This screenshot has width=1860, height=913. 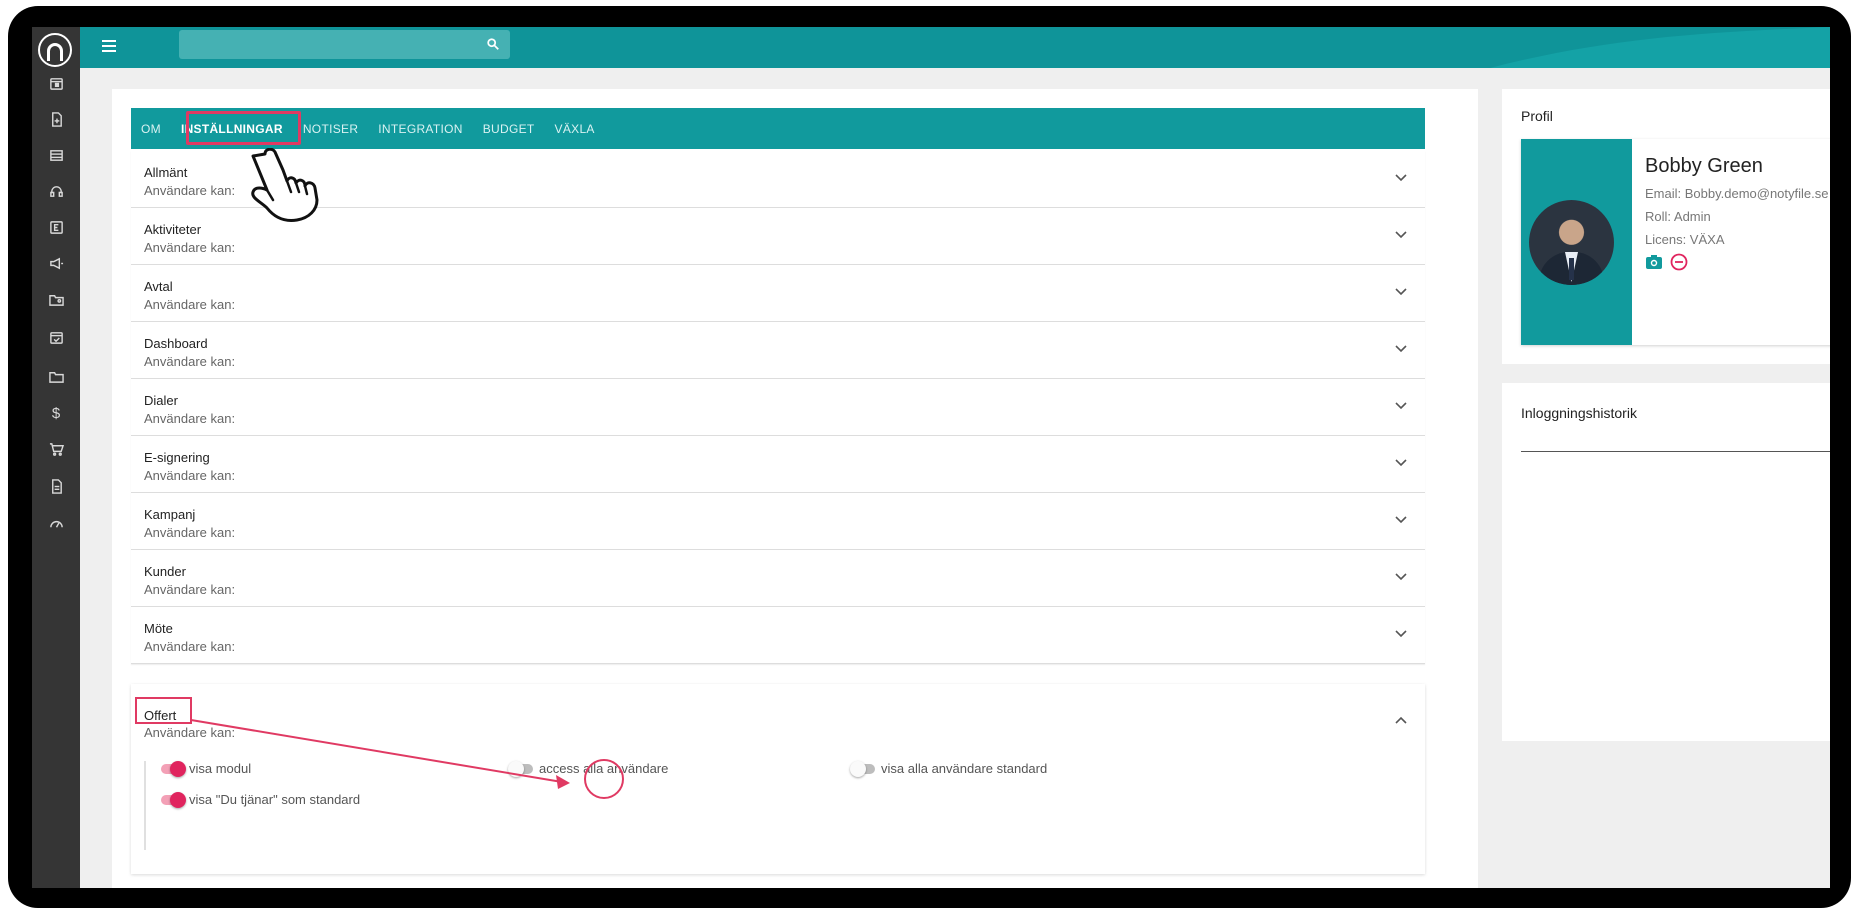 I want to click on section-e-signering: E-signering Användare kan:, so click(x=778, y=464).